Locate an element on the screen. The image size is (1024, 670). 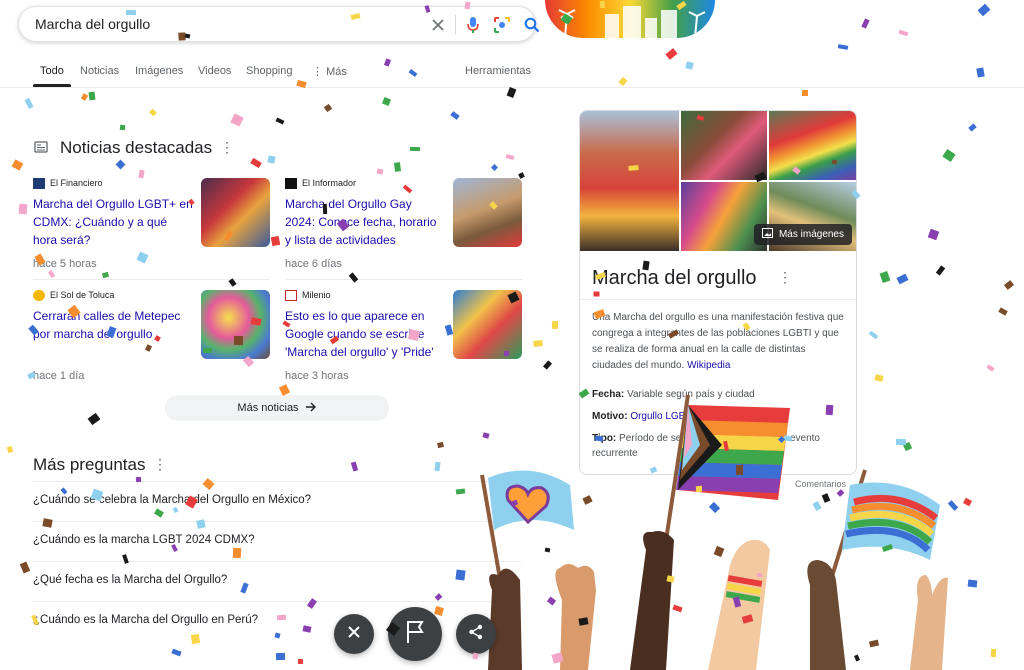
tab-more: ⋮ Más is located at coordinates (329, 71).